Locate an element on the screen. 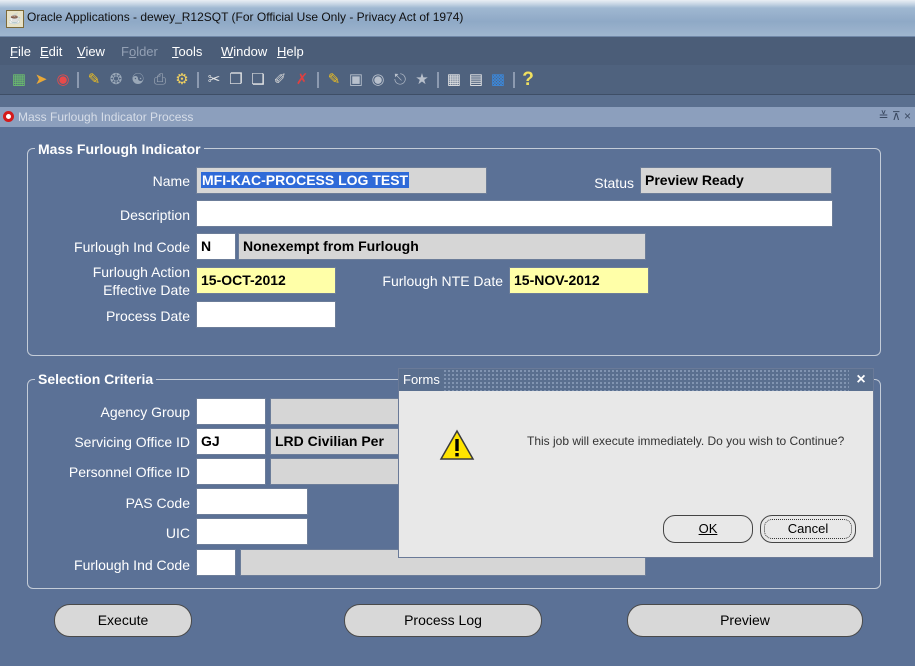 The height and width of the screenshot is (666, 915). attachments-icon: ✎ is located at coordinates (334, 80).